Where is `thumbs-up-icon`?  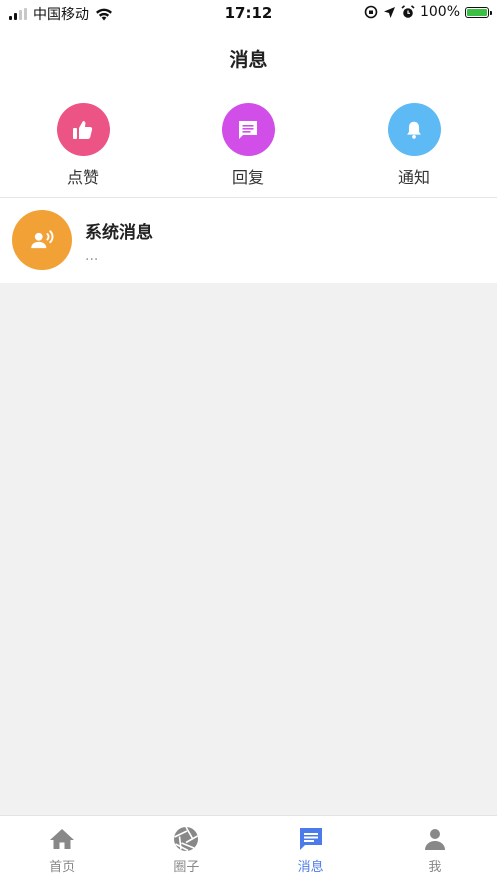
thumbs-up-icon is located at coordinates (83, 129).